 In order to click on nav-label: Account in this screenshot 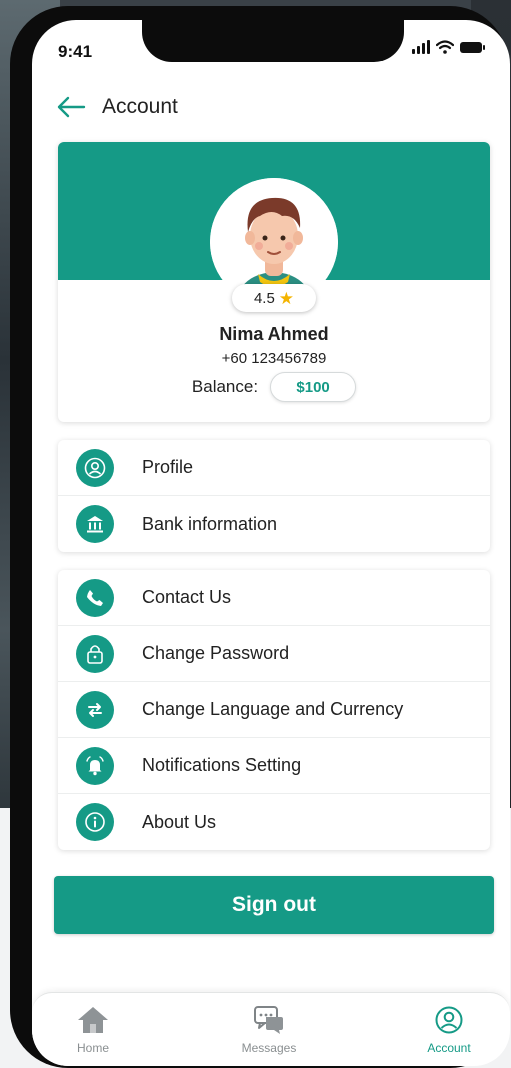, I will do `click(449, 1048)`.